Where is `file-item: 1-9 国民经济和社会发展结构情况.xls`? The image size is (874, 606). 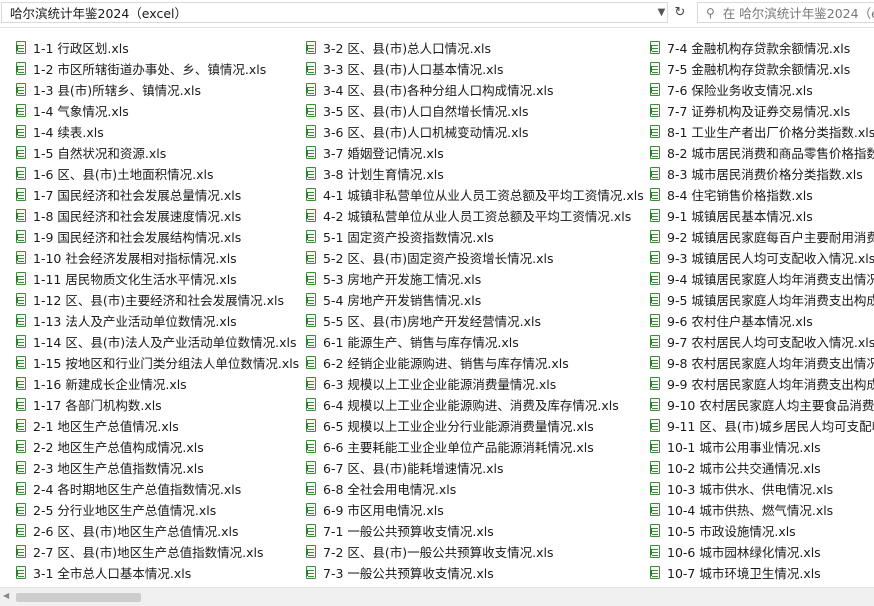
file-item: 1-9 国民经济和社会发展结构情况.xls is located at coordinates (158, 236).